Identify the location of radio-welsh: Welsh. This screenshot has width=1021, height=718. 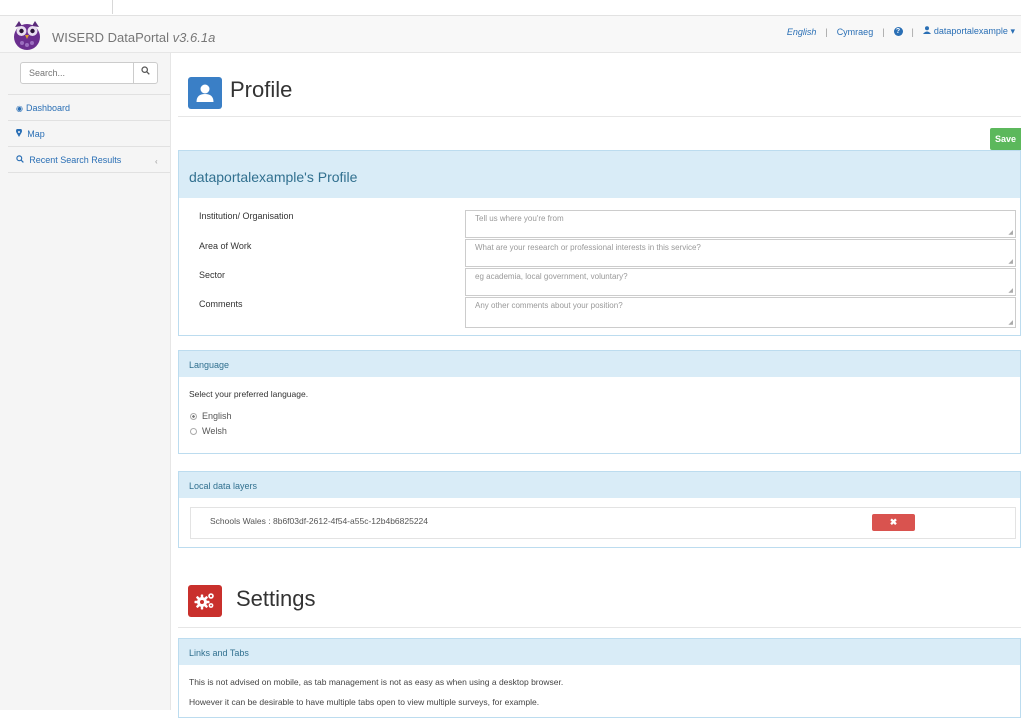
(208, 431).